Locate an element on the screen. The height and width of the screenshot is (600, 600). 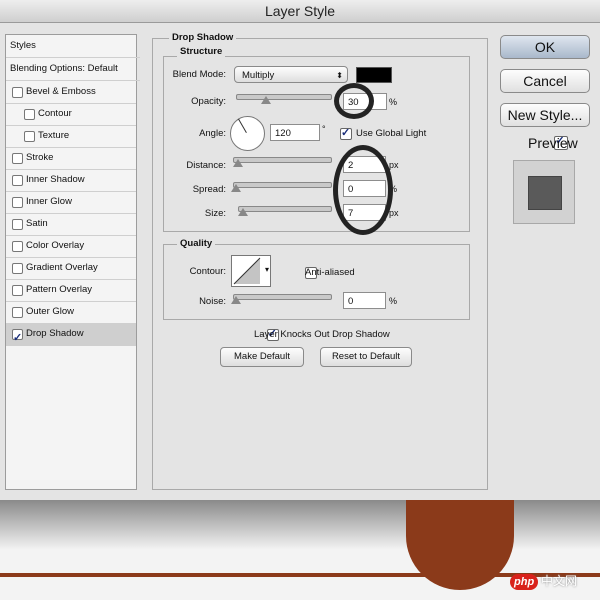
drop-shadow-checkbox is located at coordinates (17, 338).